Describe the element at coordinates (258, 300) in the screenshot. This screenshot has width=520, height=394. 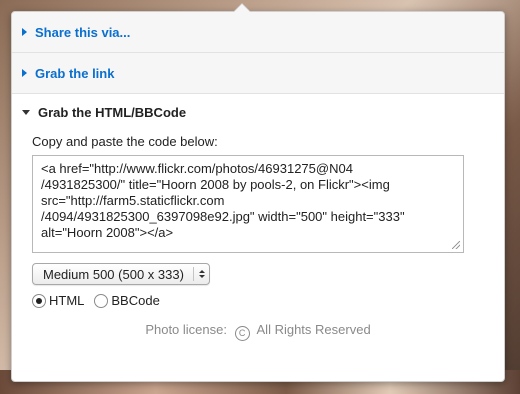
I see `format-radio-group: HTML BBCode` at that location.